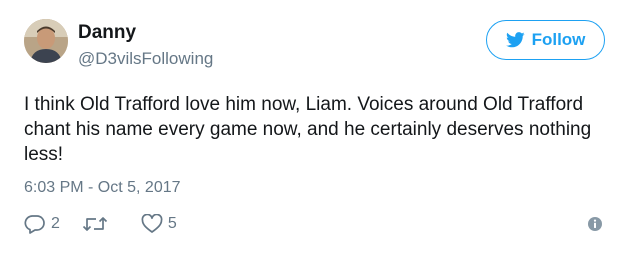 The width and height of the screenshot is (630, 258). I want to click on avatar, so click(46, 41).